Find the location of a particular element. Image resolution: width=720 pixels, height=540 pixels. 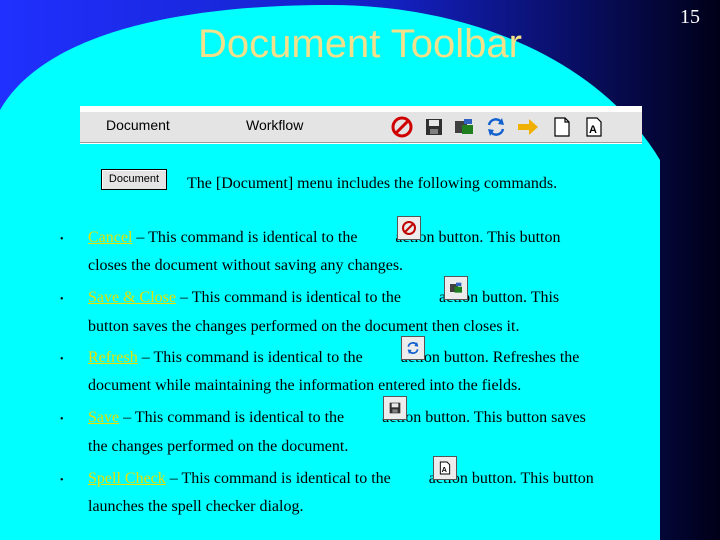

spell-check-icon: A is located at coordinates (594, 127).